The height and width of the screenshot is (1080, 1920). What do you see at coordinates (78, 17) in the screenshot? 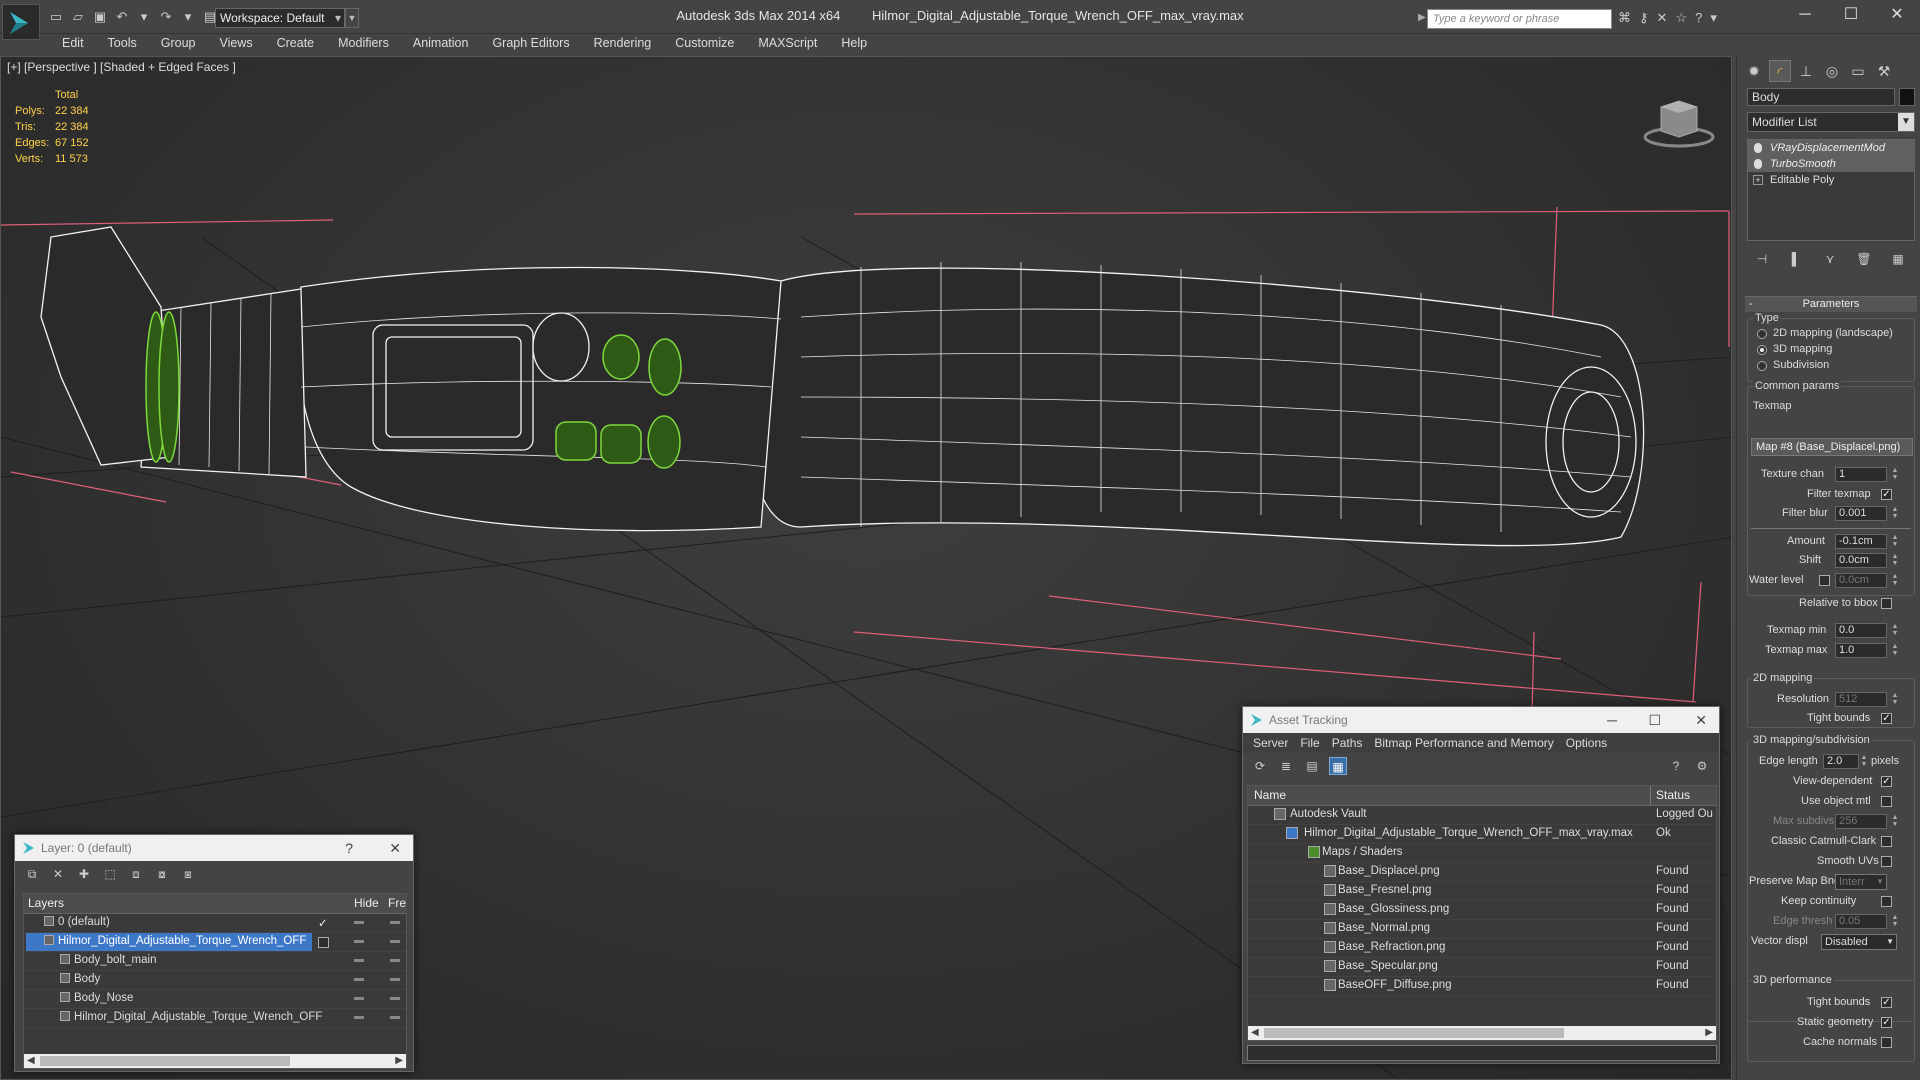
I see `open-file-icon: ▱` at bounding box center [78, 17].